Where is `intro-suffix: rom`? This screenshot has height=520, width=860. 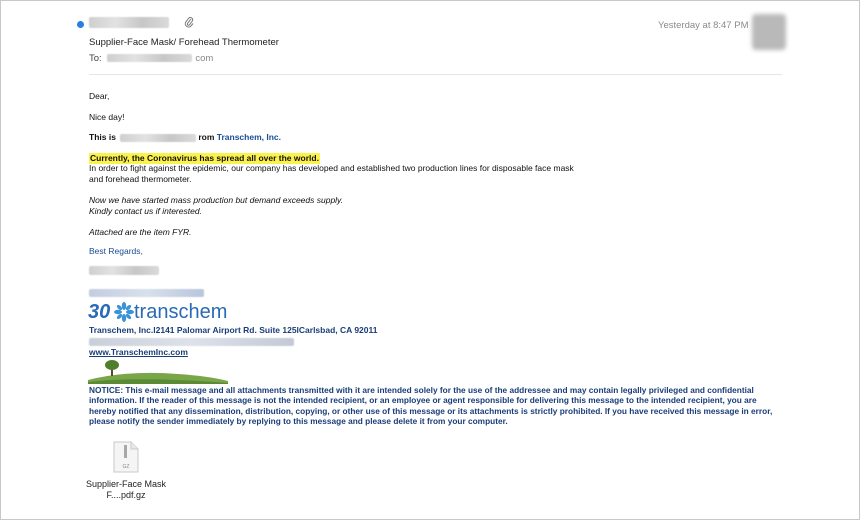 intro-suffix: rom is located at coordinates (206, 137).